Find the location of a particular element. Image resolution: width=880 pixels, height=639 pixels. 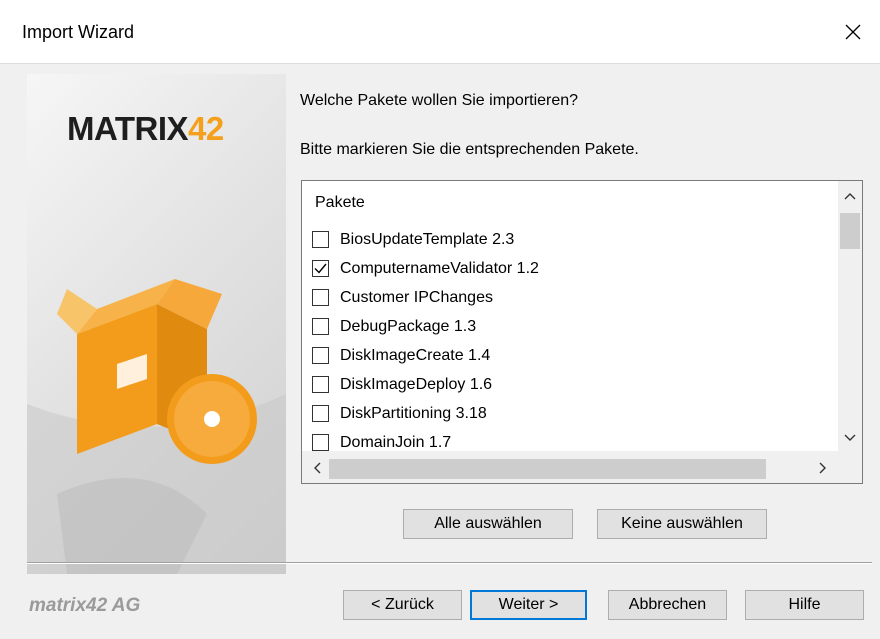

close-icon is located at coordinates (853, 31).